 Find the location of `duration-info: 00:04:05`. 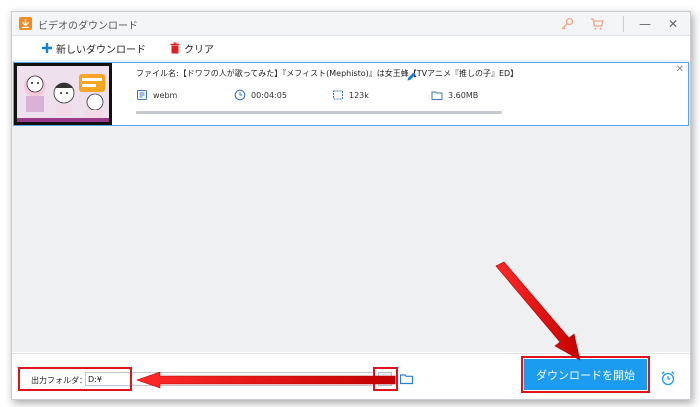

duration-info: 00:04:05 is located at coordinates (260, 95).